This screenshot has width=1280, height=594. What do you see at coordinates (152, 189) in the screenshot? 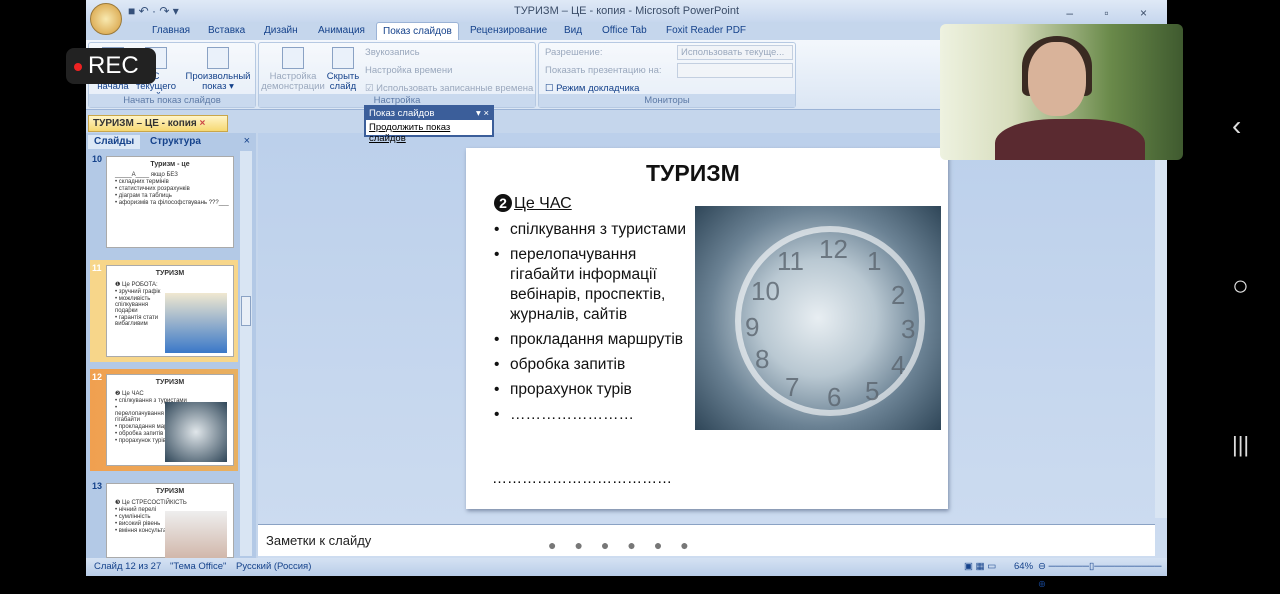
I see `thumb-line: • статистичних розрахунків` at bounding box center [152, 189].